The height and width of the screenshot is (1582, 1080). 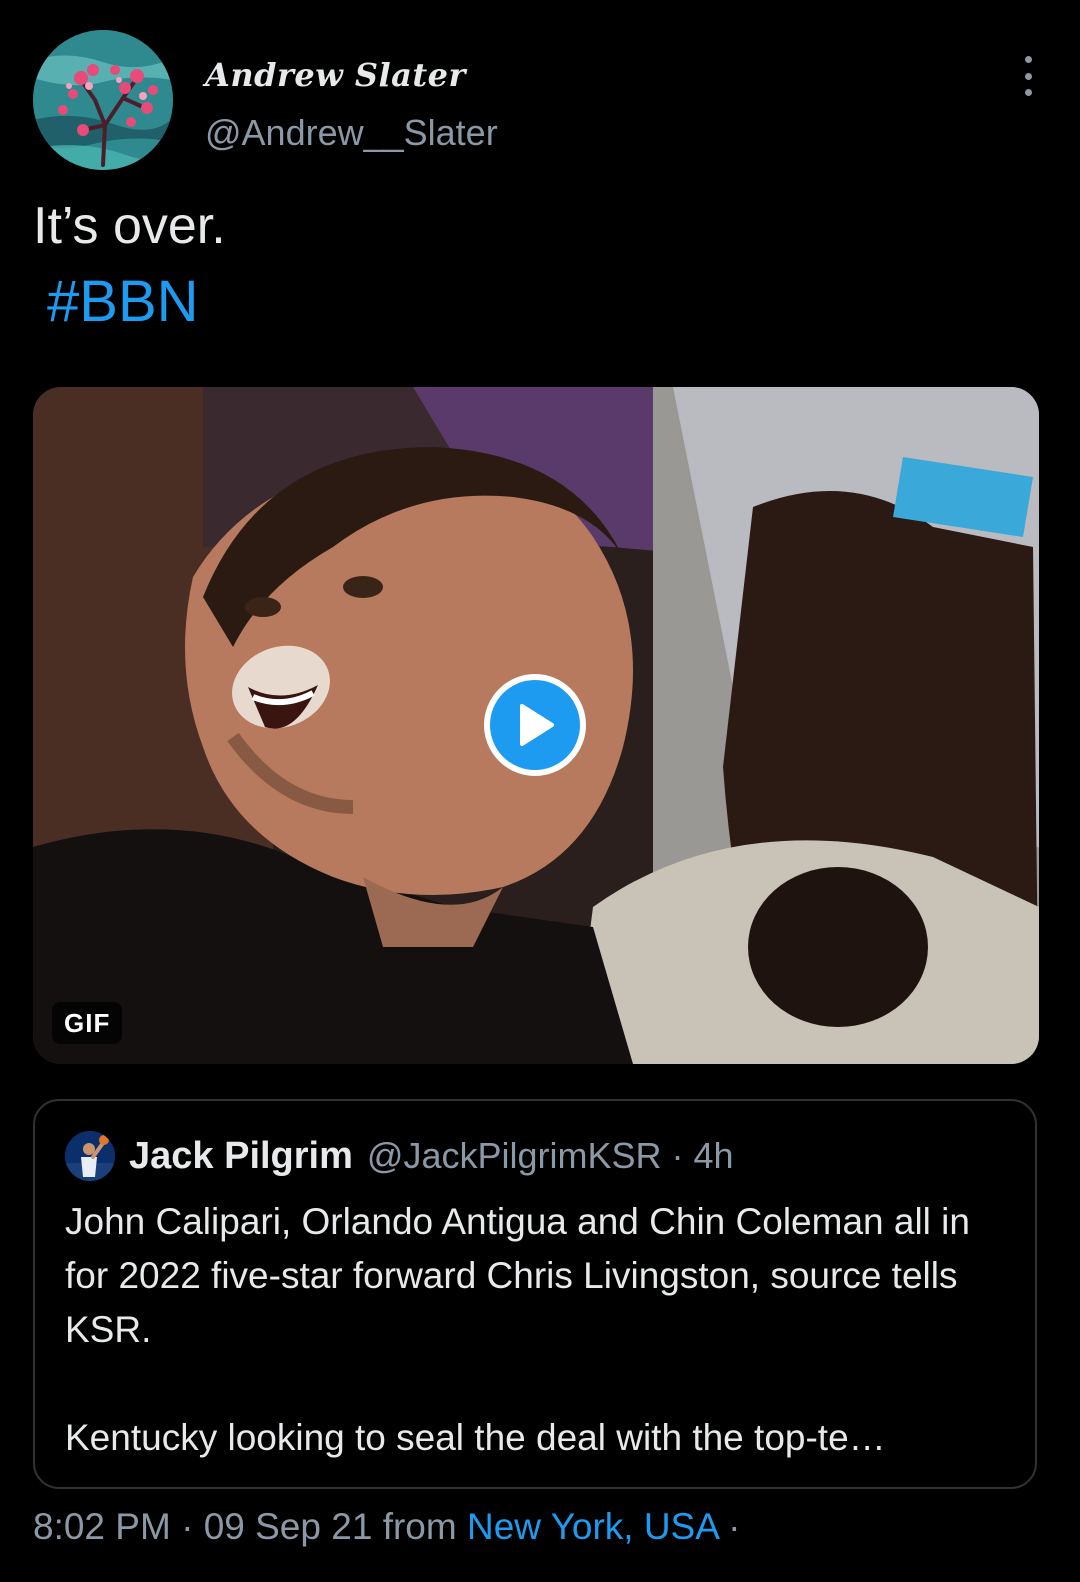 I want to click on quoted-author-handle: @JackPilgrimKSR, so click(x=514, y=1156).